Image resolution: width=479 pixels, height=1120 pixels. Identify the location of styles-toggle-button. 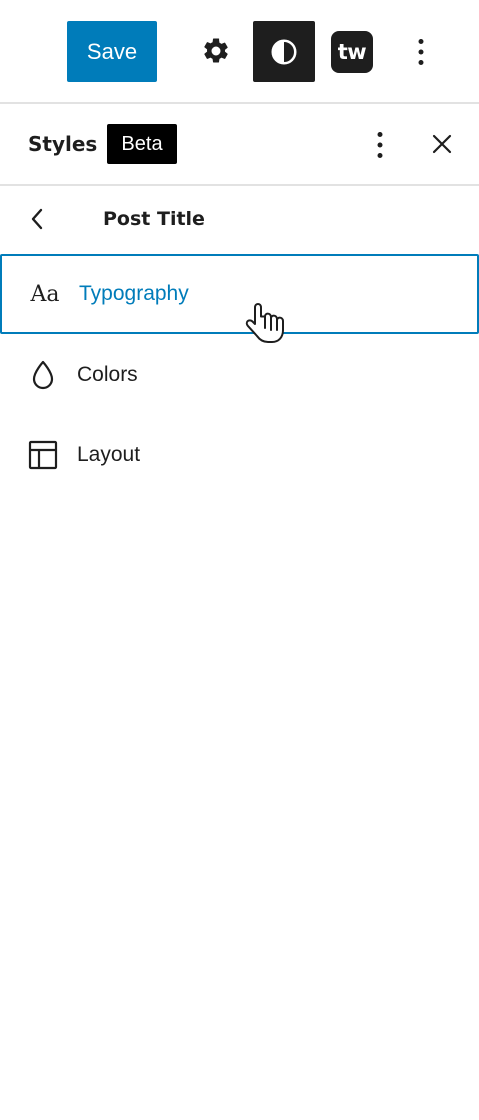
(284, 51).